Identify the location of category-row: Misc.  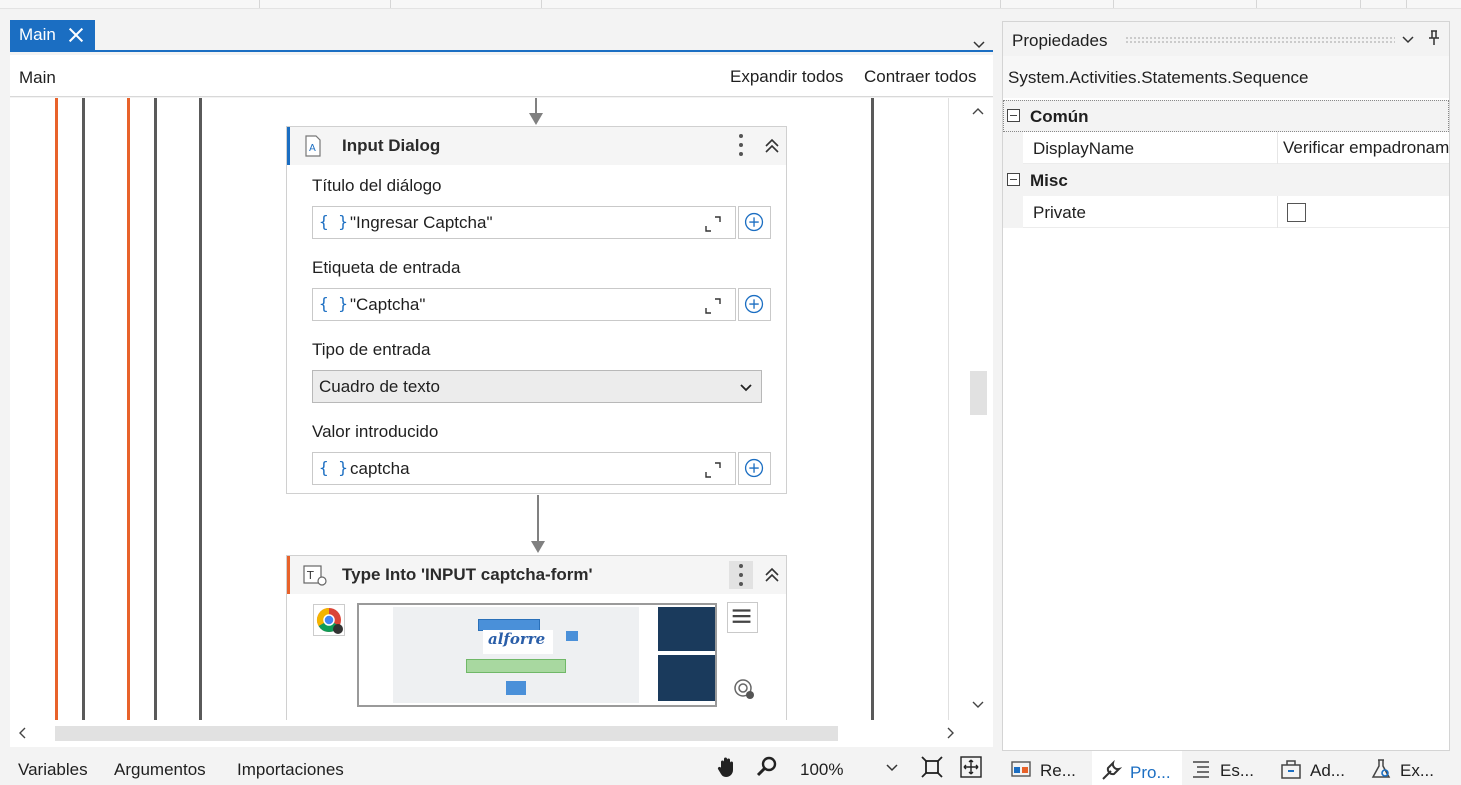
(1226, 180).